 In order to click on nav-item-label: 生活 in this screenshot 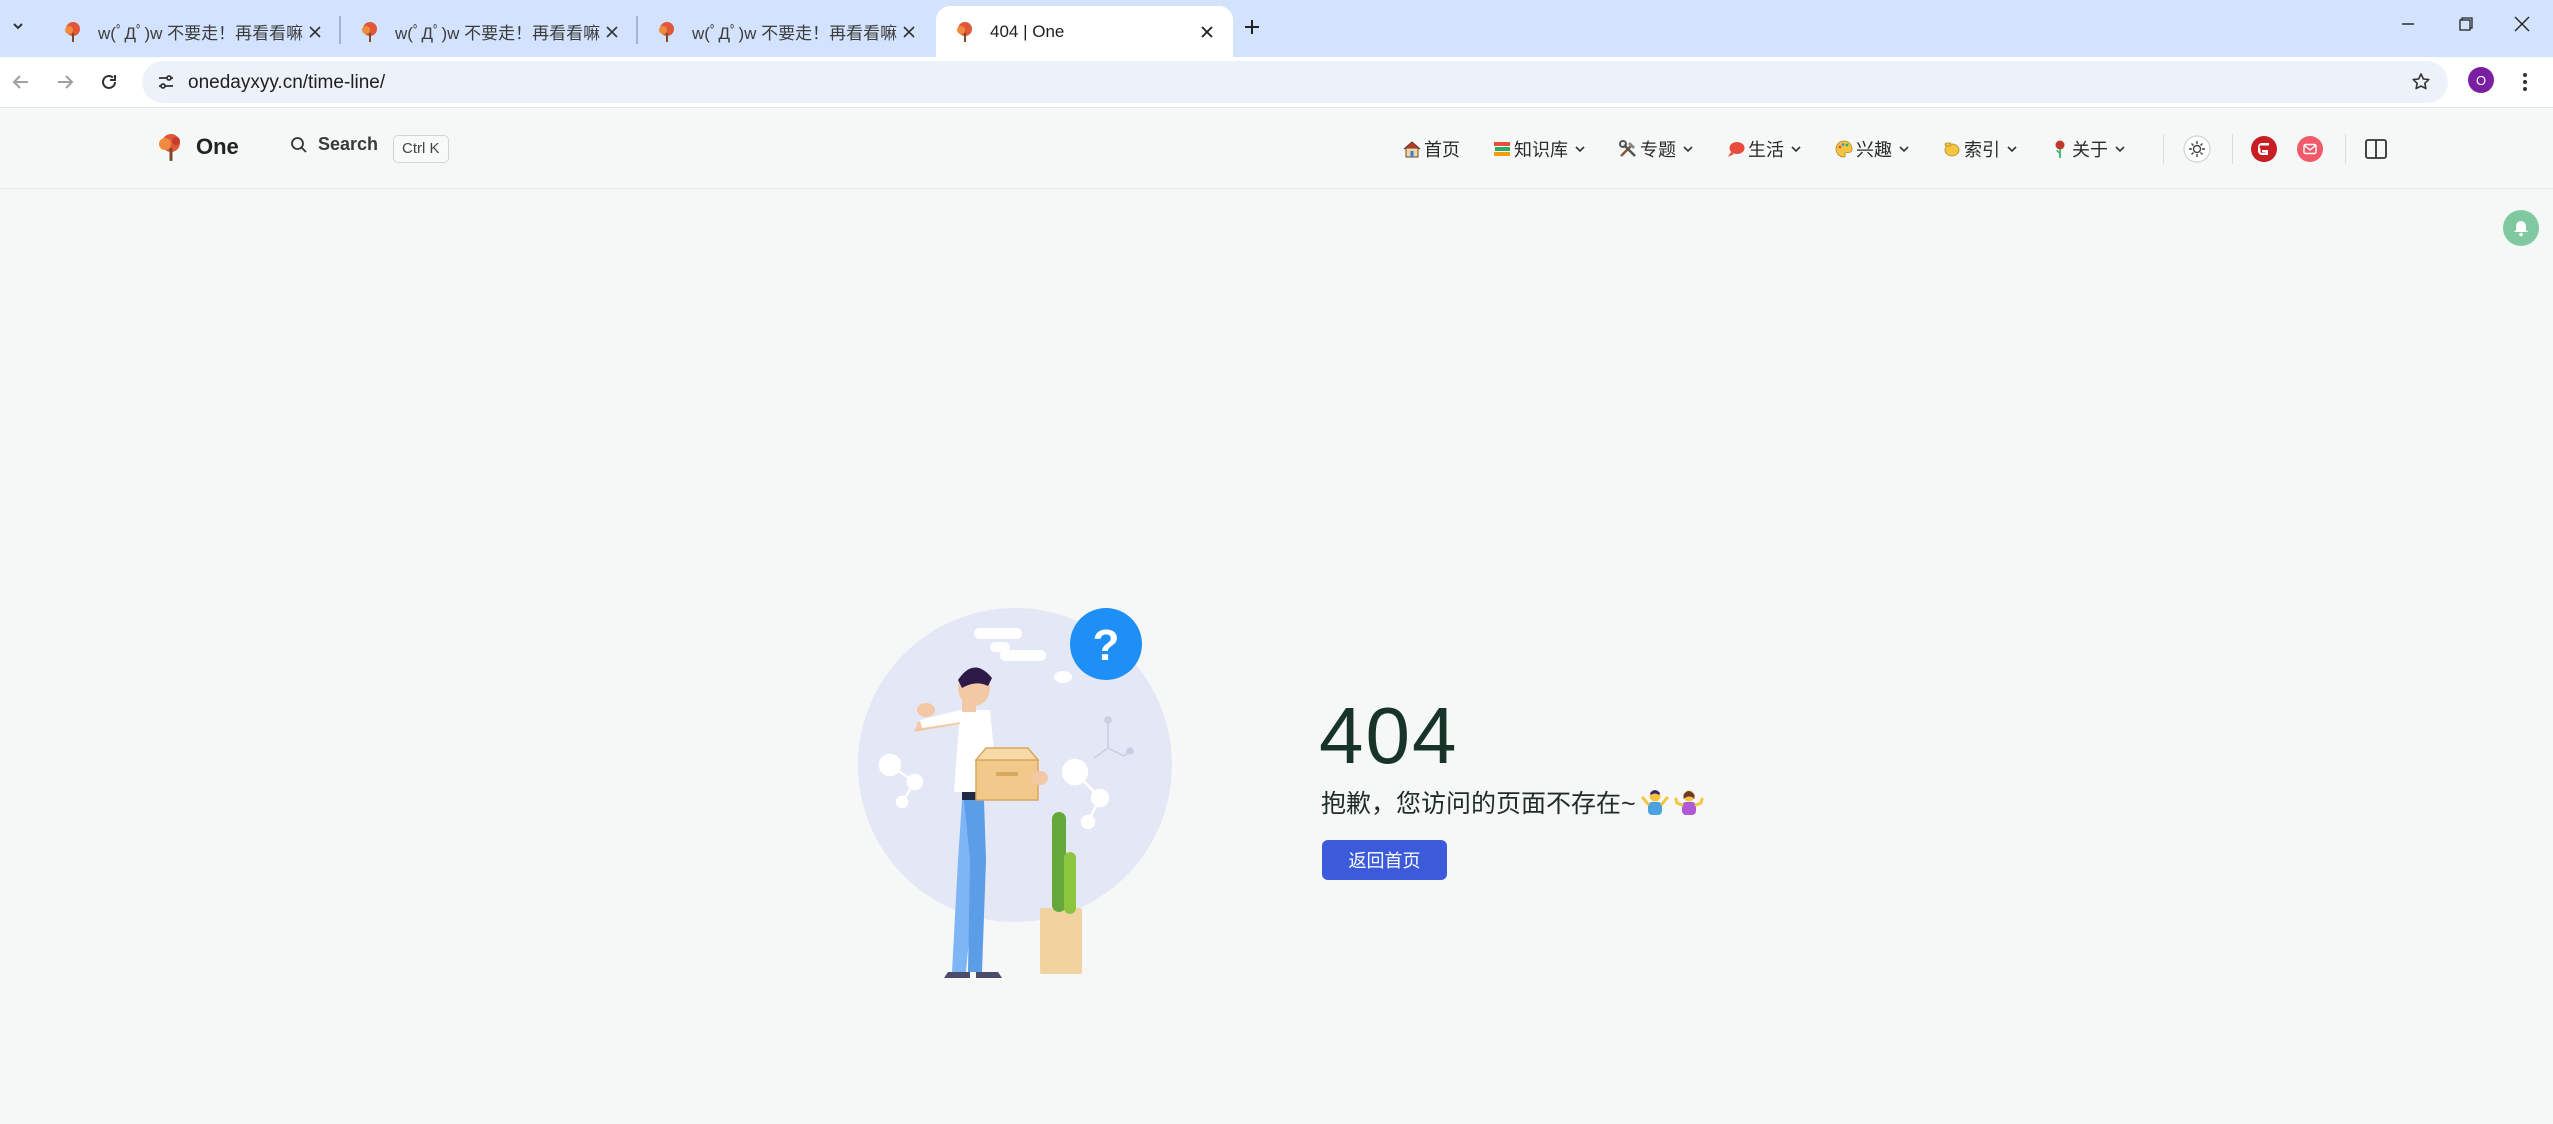, I will do `click(1766, 150)`.